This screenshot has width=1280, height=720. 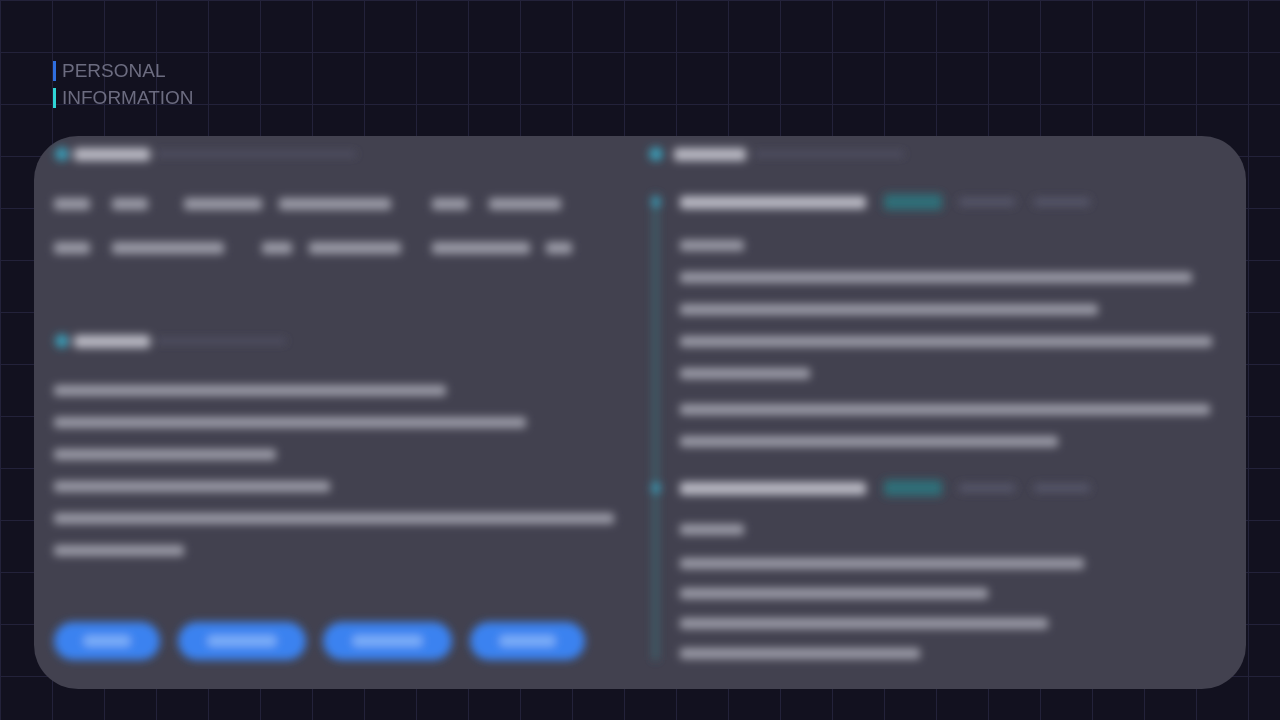 I want to click on section-heading: INFORMATION, so click(x=128, y=98).